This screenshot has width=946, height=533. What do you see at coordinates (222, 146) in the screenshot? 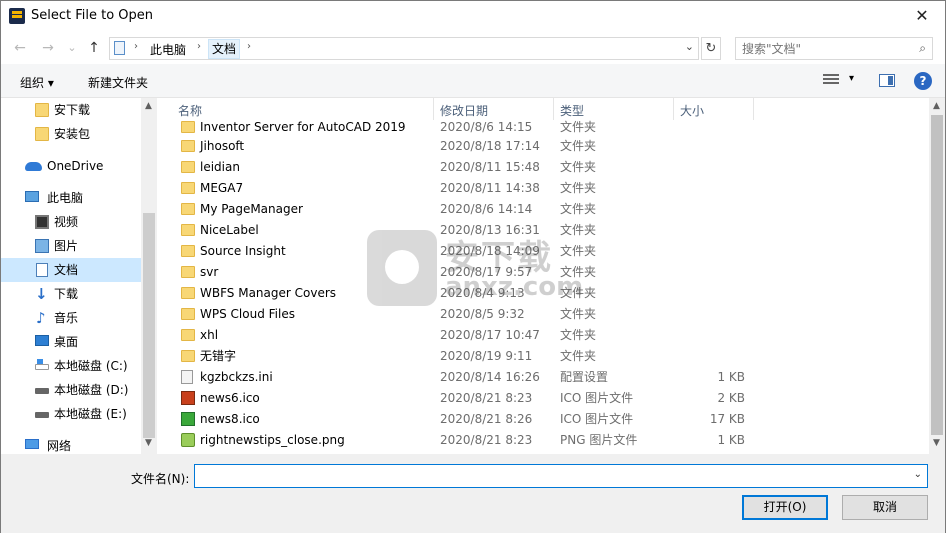
I see `file-name: Jihosoft` at bounding box center [222, 146].